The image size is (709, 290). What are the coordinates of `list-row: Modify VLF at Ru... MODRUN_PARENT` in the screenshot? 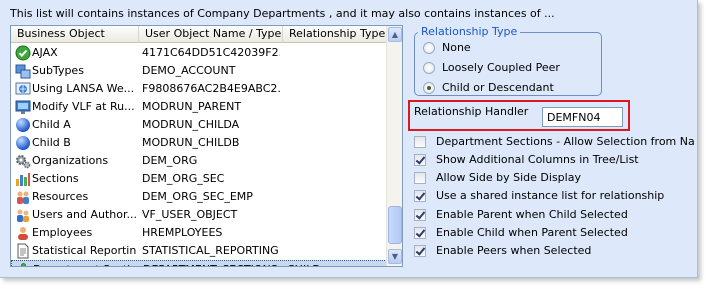 It's located at (199, 107).